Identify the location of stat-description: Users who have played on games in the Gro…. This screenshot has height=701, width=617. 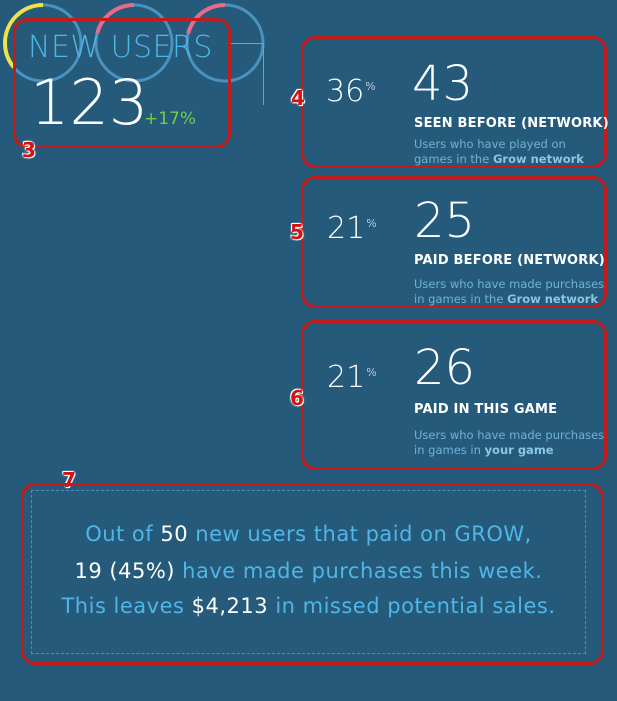
(499, 151).